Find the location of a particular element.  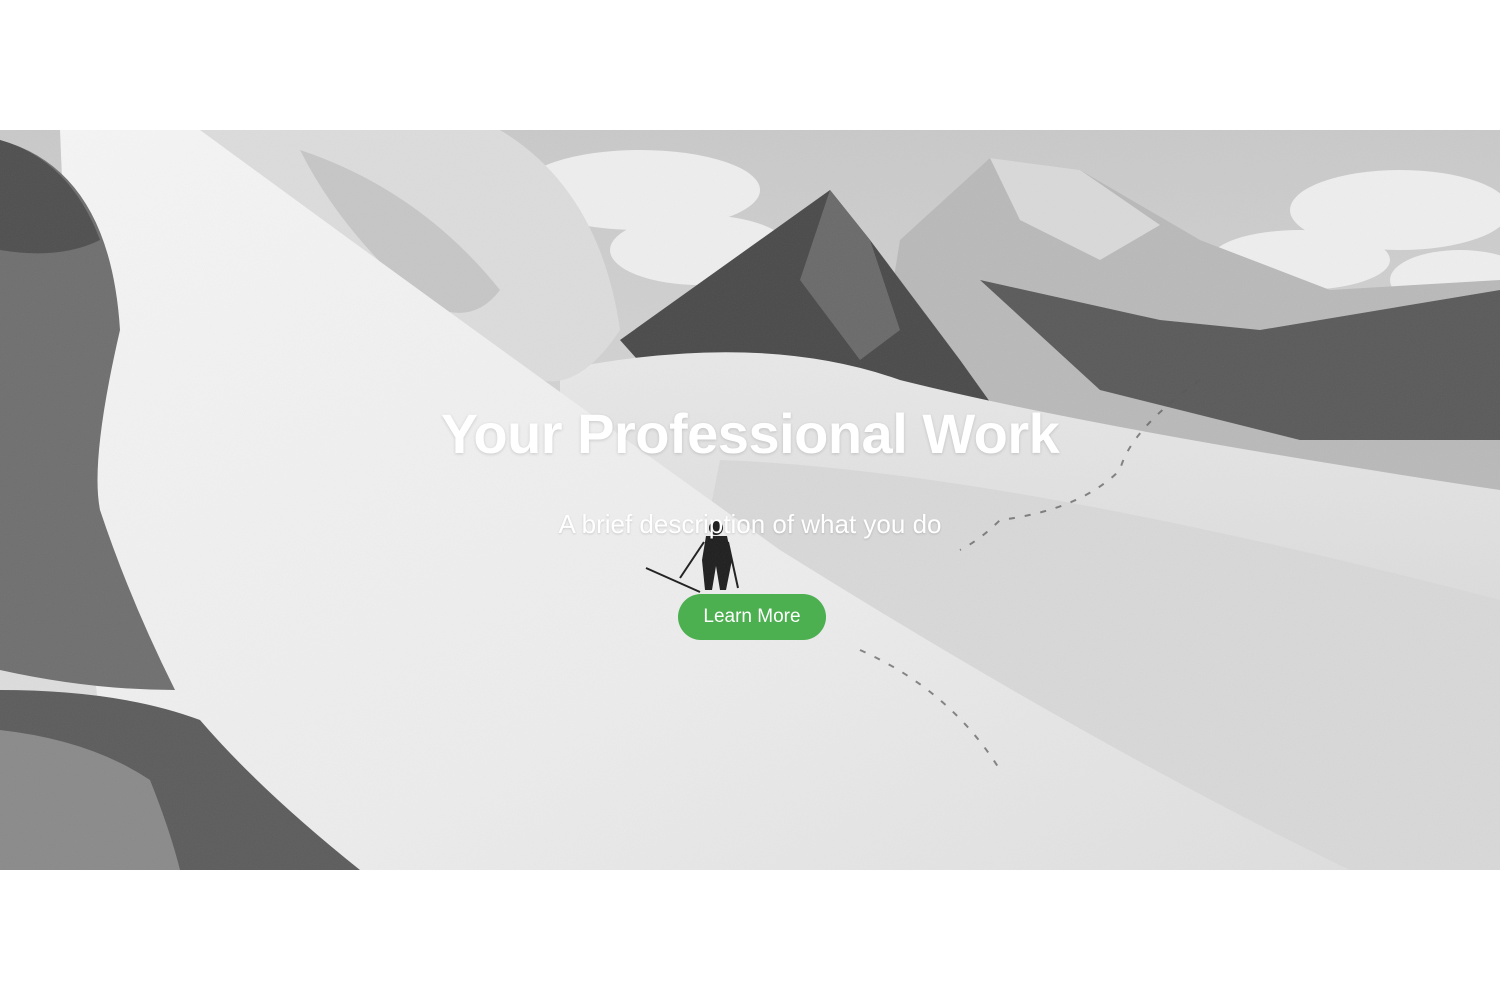

hero-title: Your Professional Work is located at coordinates (750, 433).